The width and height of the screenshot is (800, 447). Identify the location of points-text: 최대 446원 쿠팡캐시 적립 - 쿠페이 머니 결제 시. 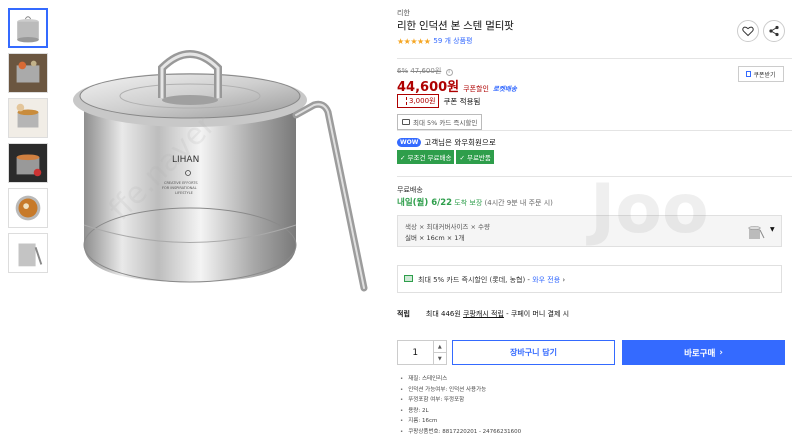
(497, 314).